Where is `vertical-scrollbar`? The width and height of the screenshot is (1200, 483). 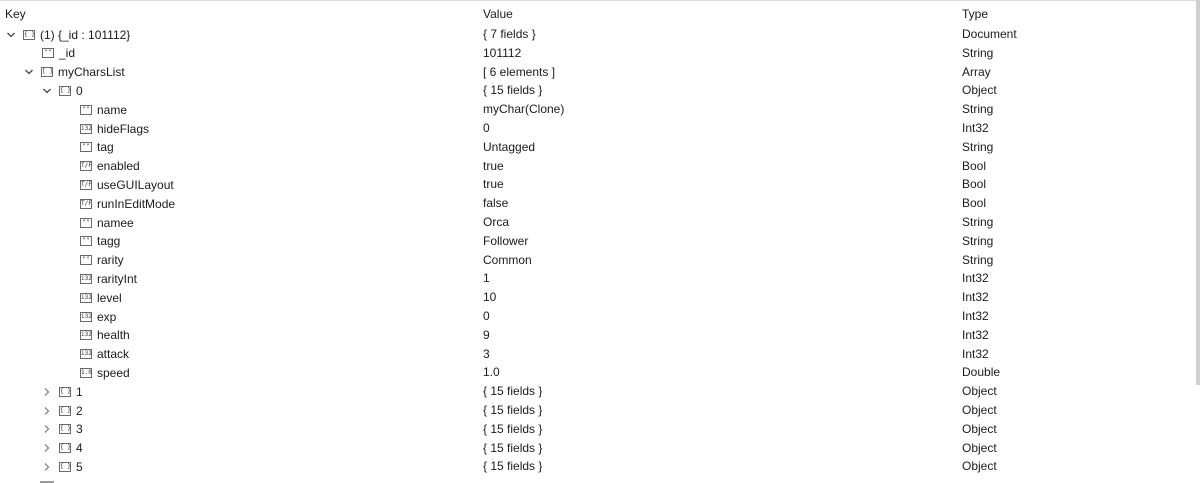 vertical-scrollbar is located at coordinates (1198, 192).